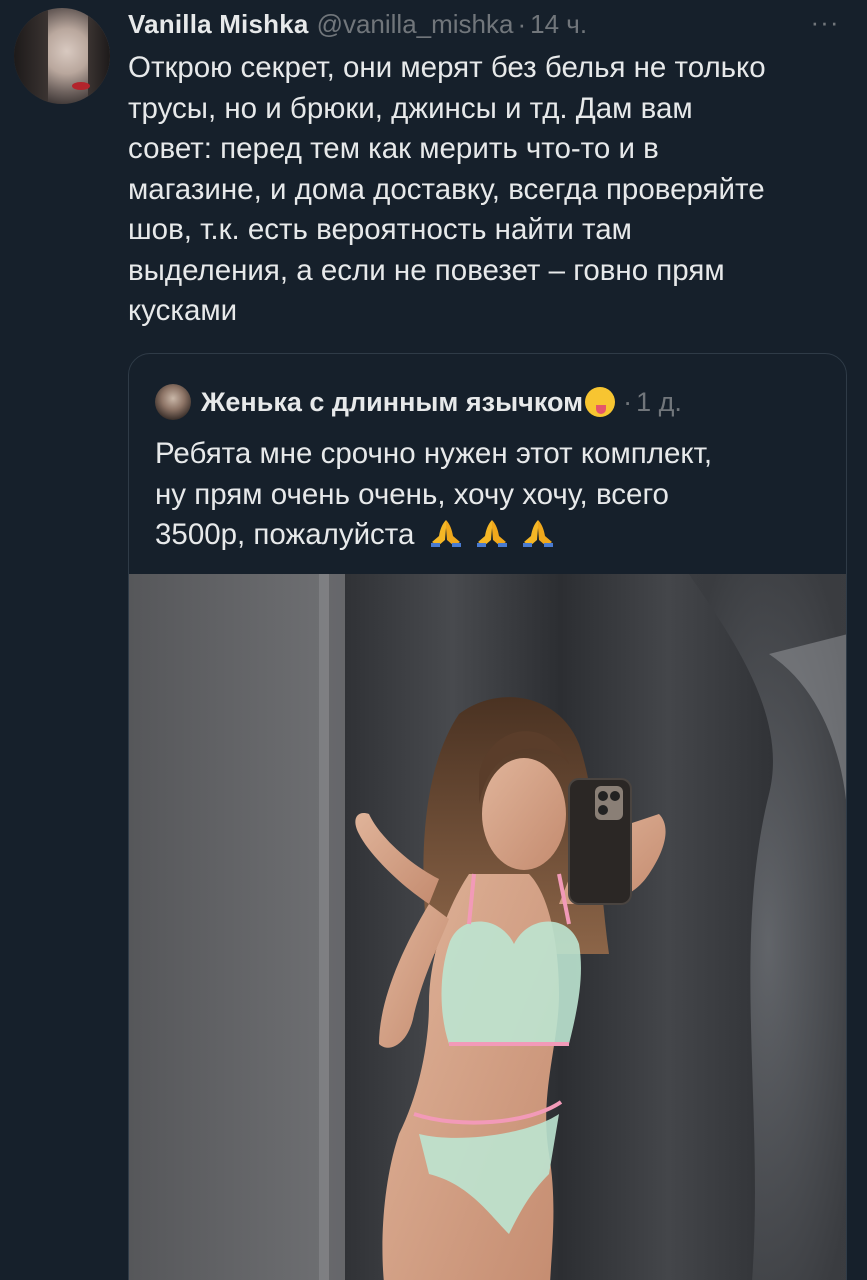 The width and height of the screenshot is (867, 1280). What do you see at coordinates (558, 24) in the screenshot?
I see `tweet-timestamp: 14 ч.` at bounding box center [558, 24].